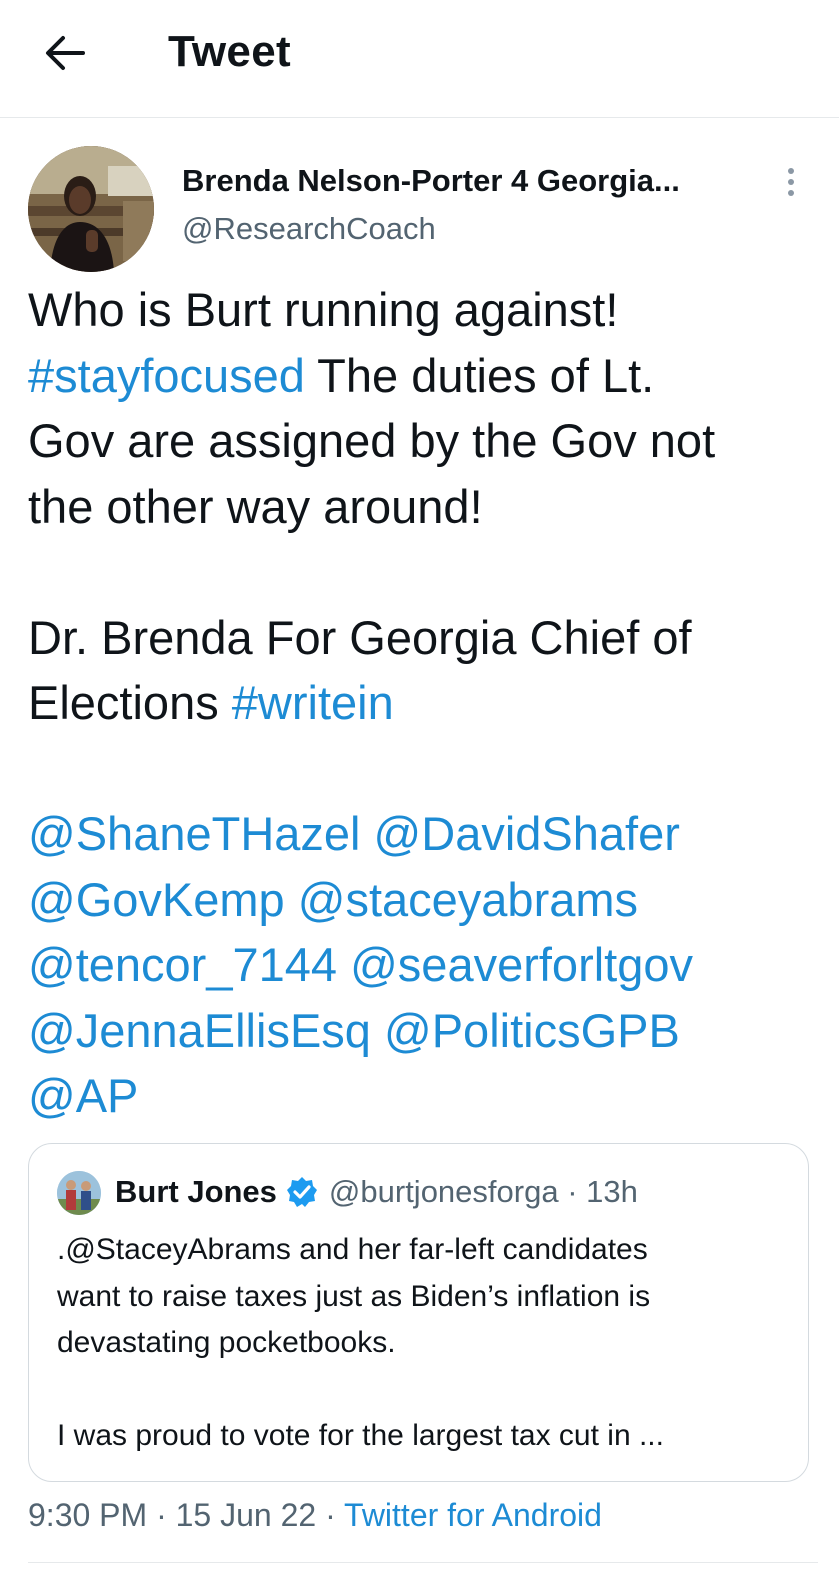 Image resolution: width=839 pixels, height=1572 pixels. What do you see at coordinates (423, 834) in the screenshot?
I see `mention-links: @ShaneTHazel @DavidShafer` at bounding box center [423, 834].